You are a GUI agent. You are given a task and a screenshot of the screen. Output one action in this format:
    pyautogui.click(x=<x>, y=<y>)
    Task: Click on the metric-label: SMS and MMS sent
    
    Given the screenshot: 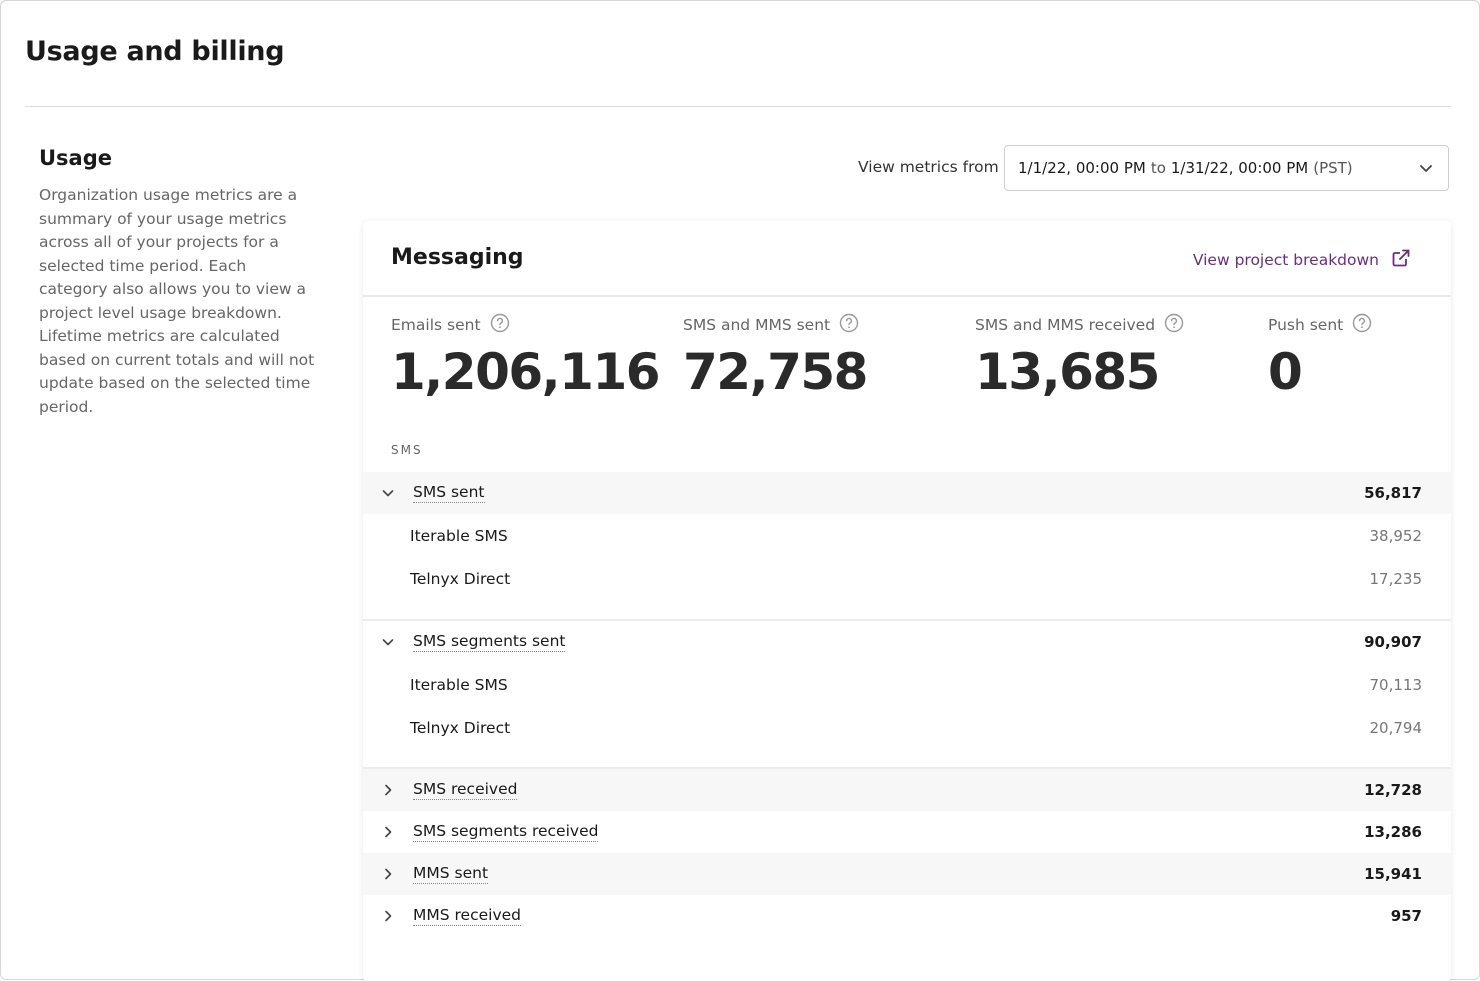 What is the action you would take?
    pyautogui.click(x=757, y=325)
    